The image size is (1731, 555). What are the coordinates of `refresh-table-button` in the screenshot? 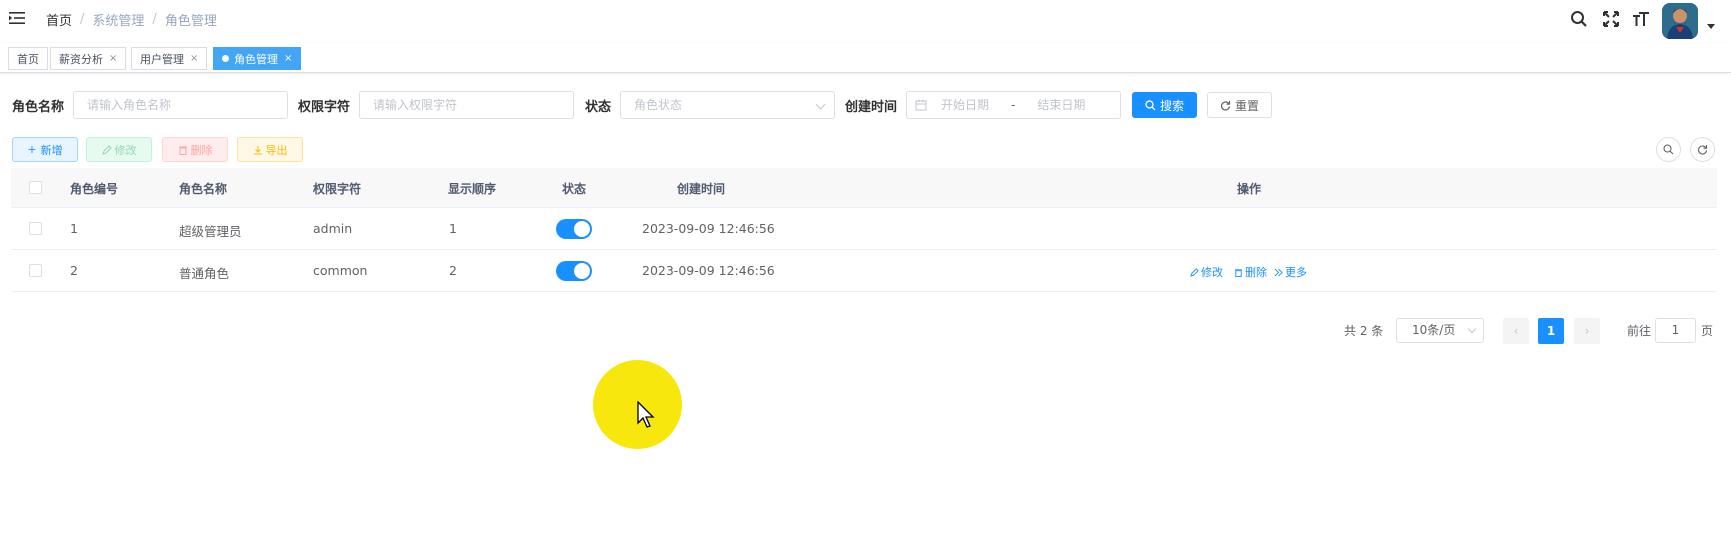 It's located at (1702, 149).